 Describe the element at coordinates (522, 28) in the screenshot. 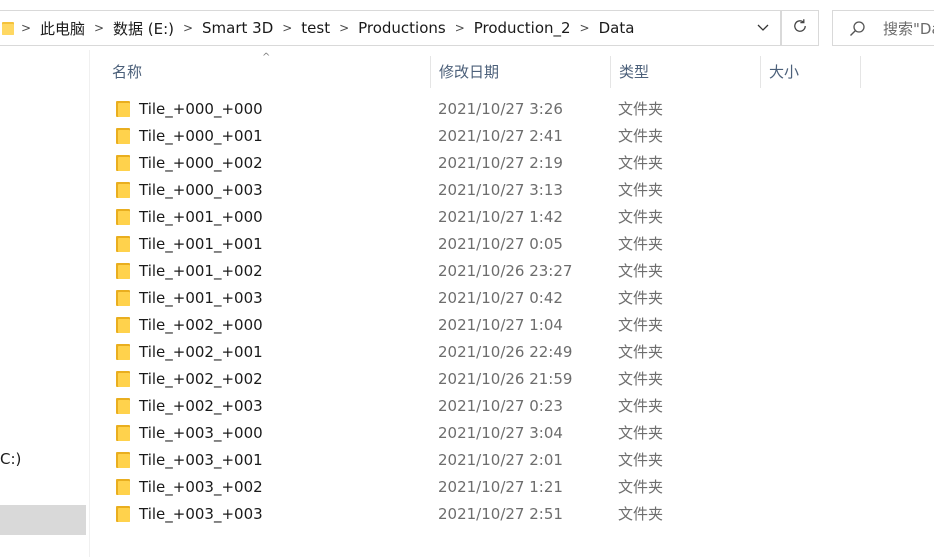

I see `breadcrumb-production-2: Production_2` at that location.